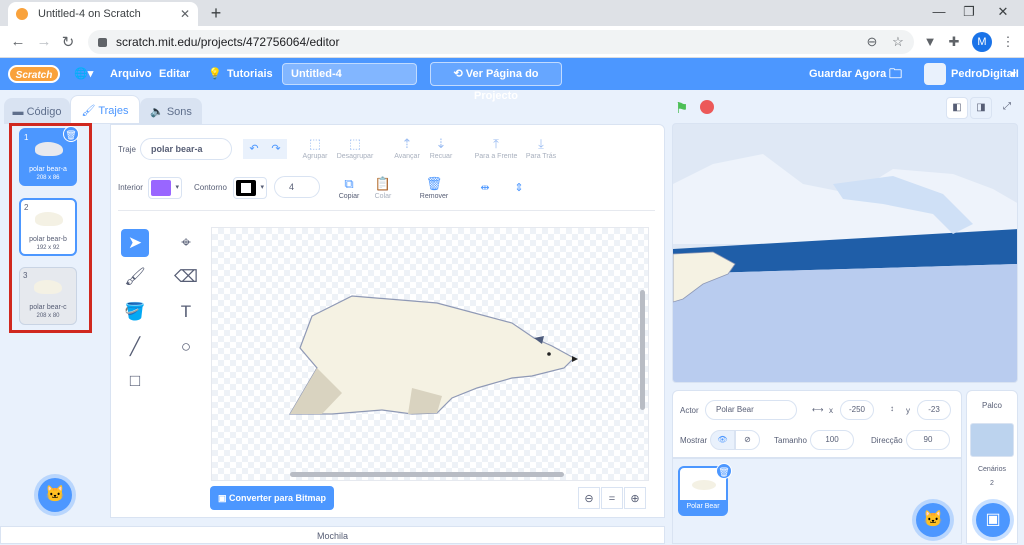  Describe the element at coordinates (982, 42) in the screenshot. I see `profile-avatar: M` at that location.